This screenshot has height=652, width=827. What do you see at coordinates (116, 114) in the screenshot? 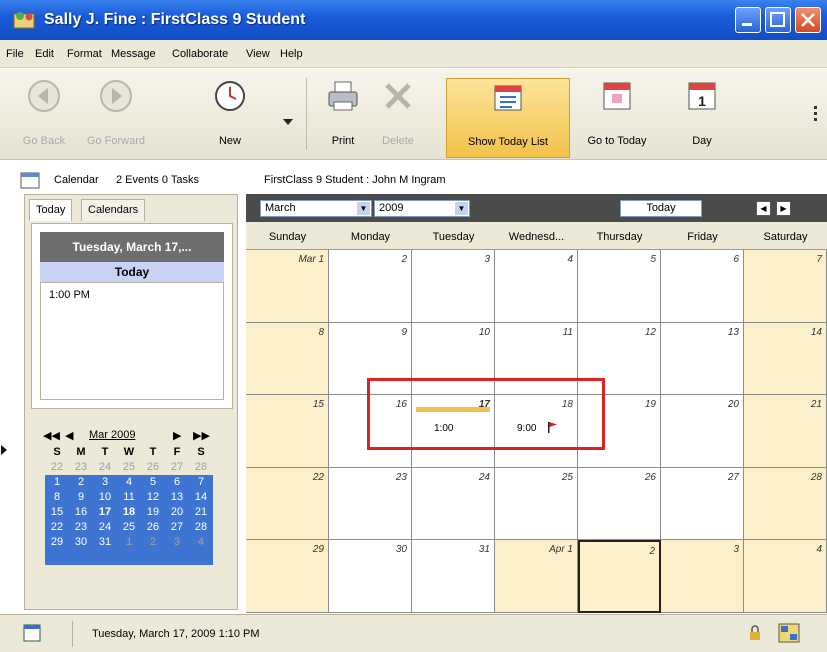
I see `go-forward-button: Go Forward` at bounding box center [116, 114].